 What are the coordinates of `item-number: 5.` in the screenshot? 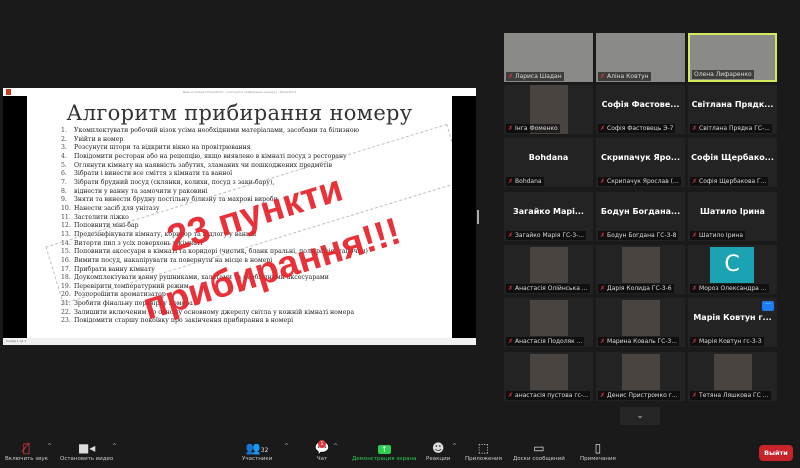 It's located at (64, 165).